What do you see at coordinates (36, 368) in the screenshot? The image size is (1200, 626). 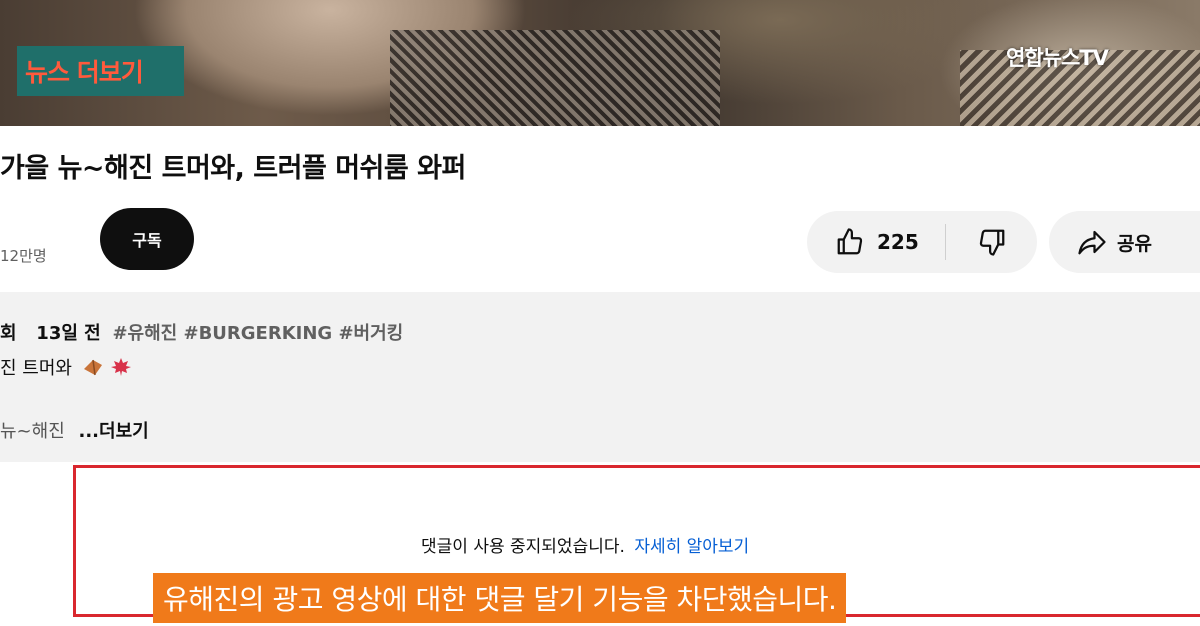 I see `description-text-1: 진 트머와` at bounding box center [36, 368].